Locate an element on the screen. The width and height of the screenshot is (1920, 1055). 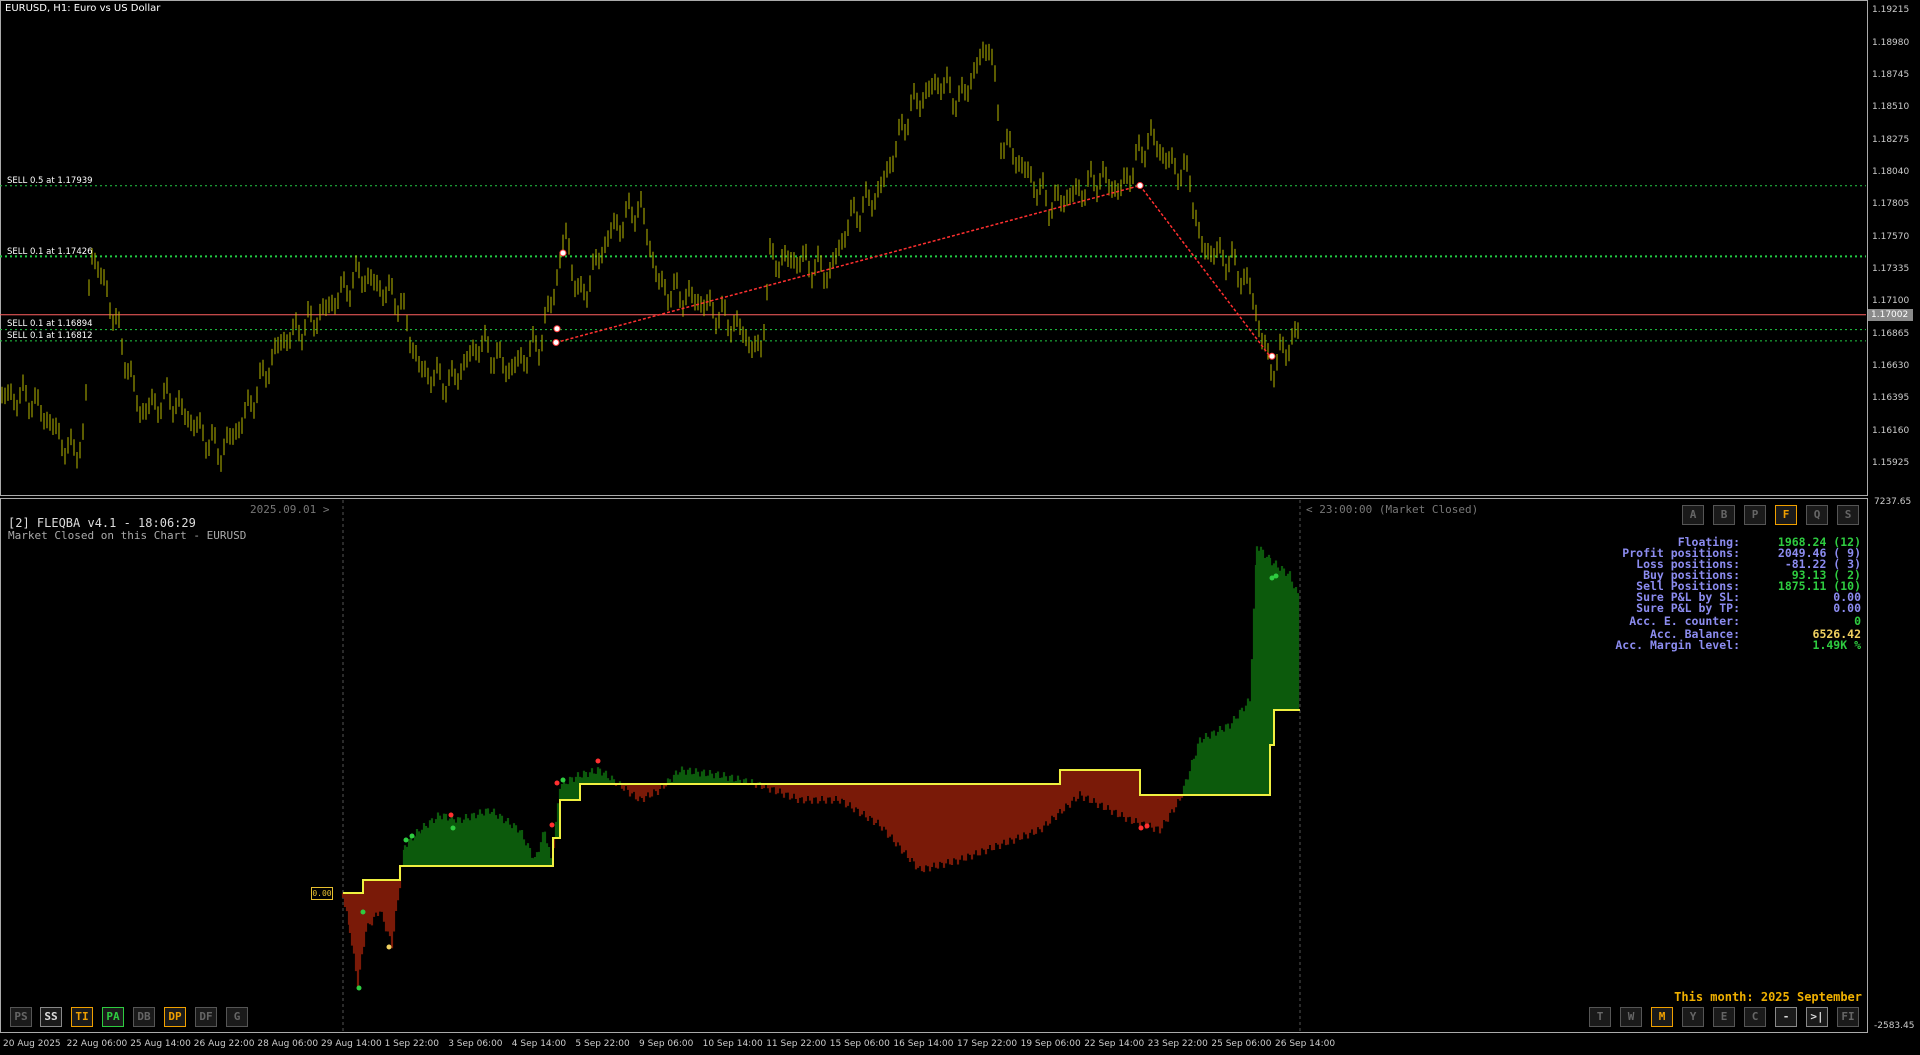
zero-balance-label: 0.00 is located at coordinates (322, 893).